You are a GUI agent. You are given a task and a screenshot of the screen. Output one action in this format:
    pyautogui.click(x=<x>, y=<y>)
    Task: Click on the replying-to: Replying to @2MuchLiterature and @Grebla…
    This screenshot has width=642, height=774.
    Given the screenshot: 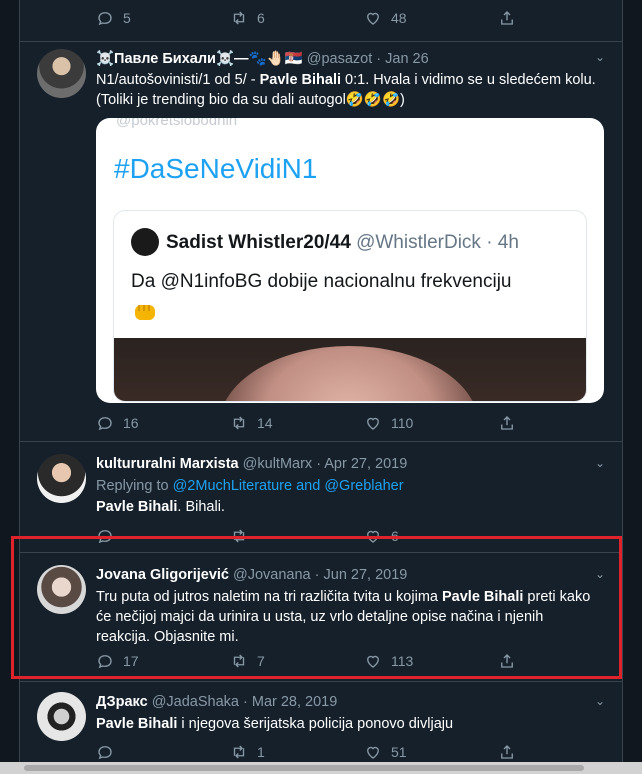 What is the action you would take?
    pyautogui.click(x=346, y=486)
    